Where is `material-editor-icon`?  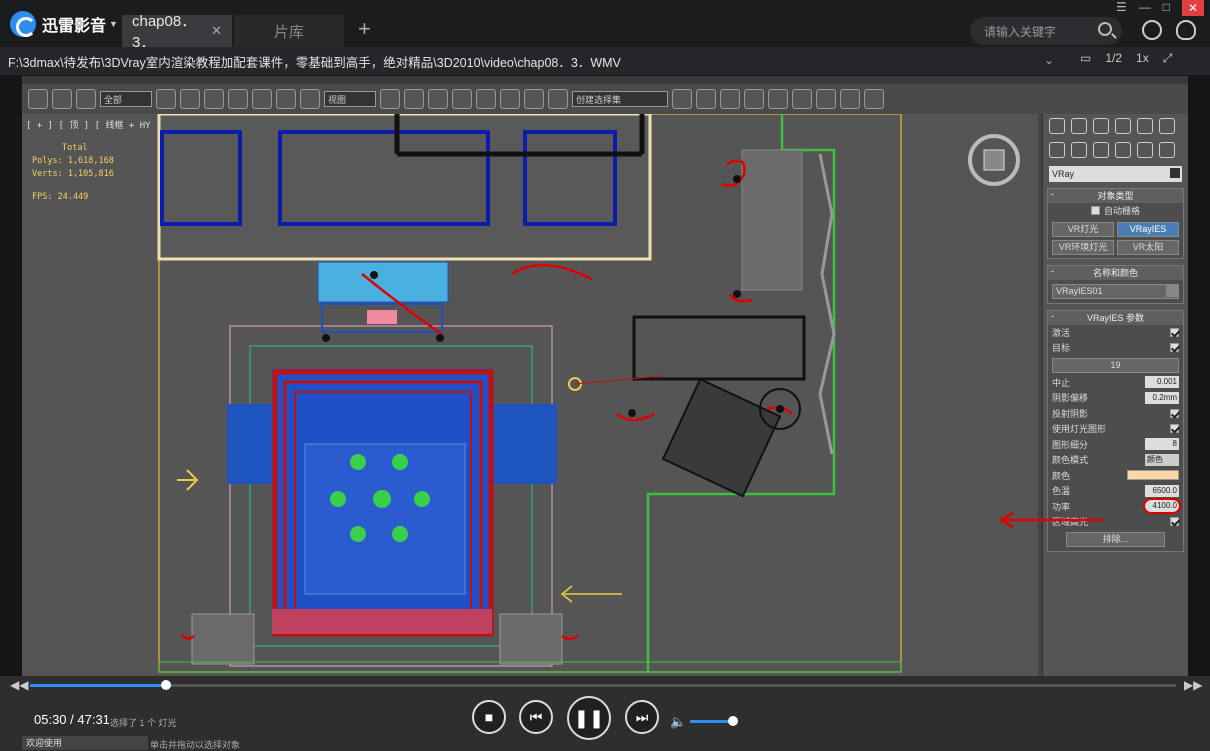
material-editor-icon is located at coordinates (802, 99).